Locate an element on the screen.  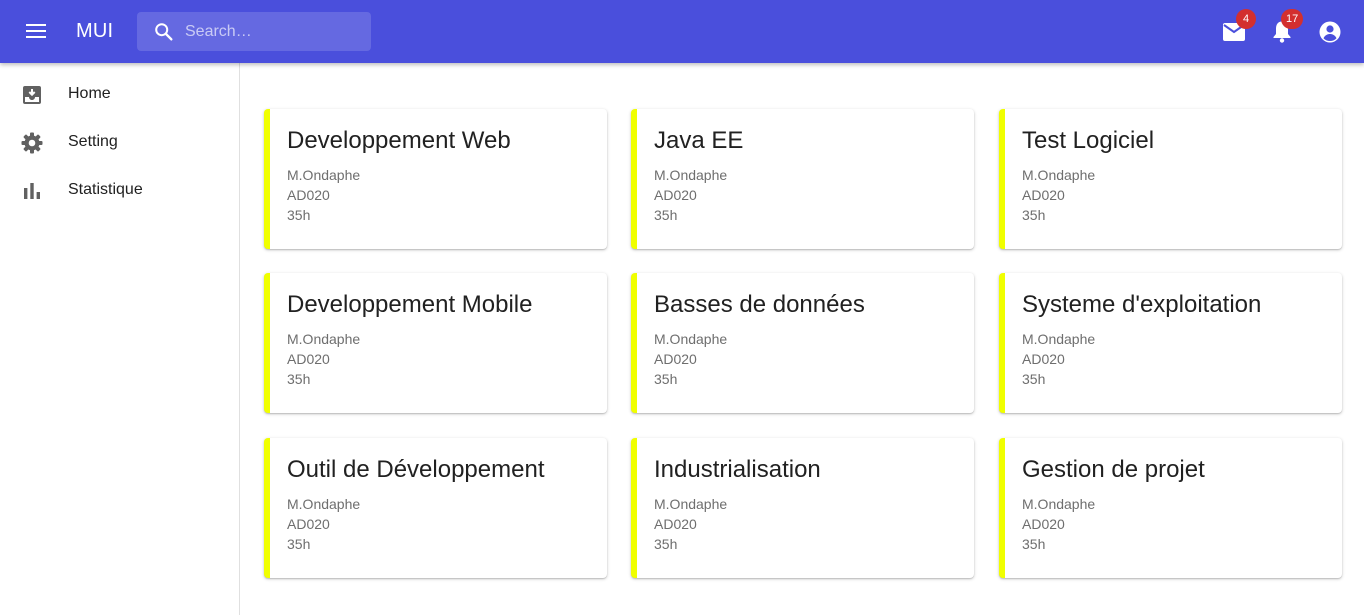
course-card: Basses de données M.Ondaphe AD020 35h is located at coordinates (802, 343).